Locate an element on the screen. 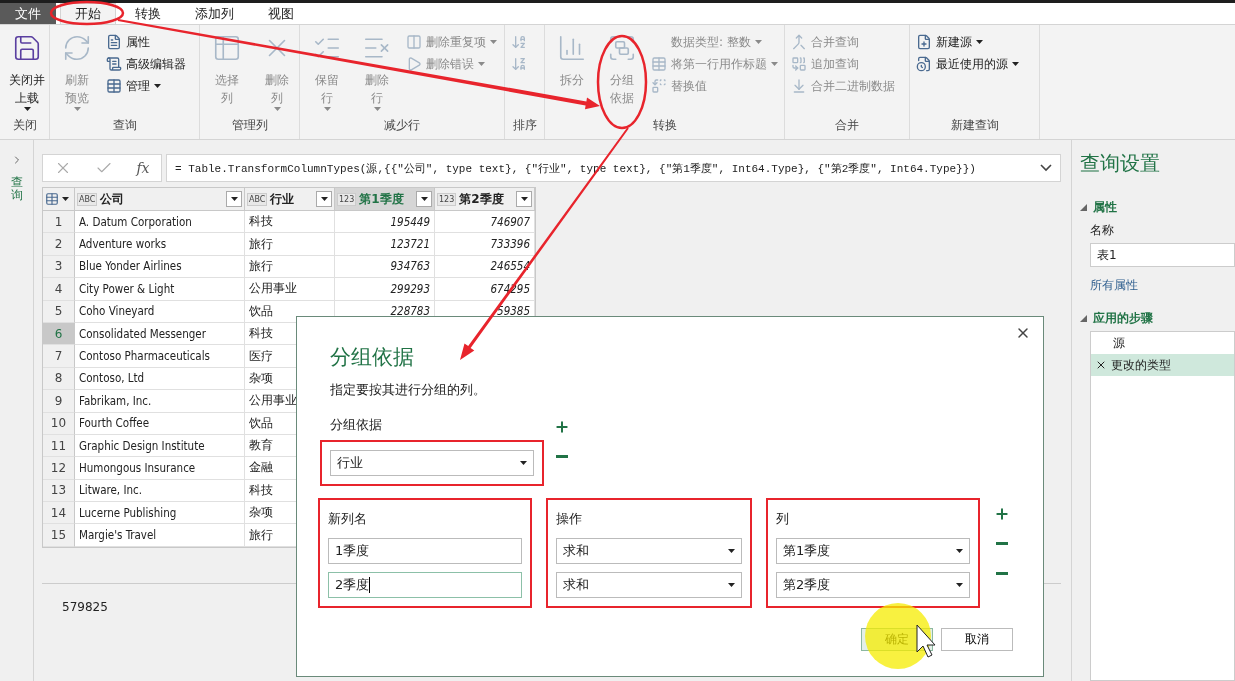 This screenshot has height=681, width=1235. name-field: 2季度 is located at coordinates (425, 585).